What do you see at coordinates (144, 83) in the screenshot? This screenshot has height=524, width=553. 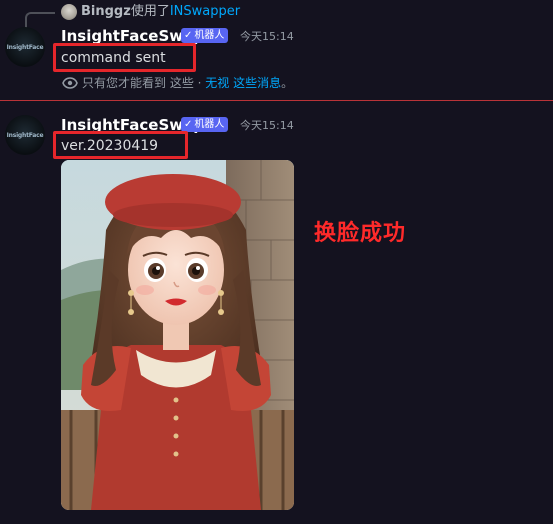 I see `ephemeral-text: 只有您才能看到 这些 ·` at bounding box center [144, 83].